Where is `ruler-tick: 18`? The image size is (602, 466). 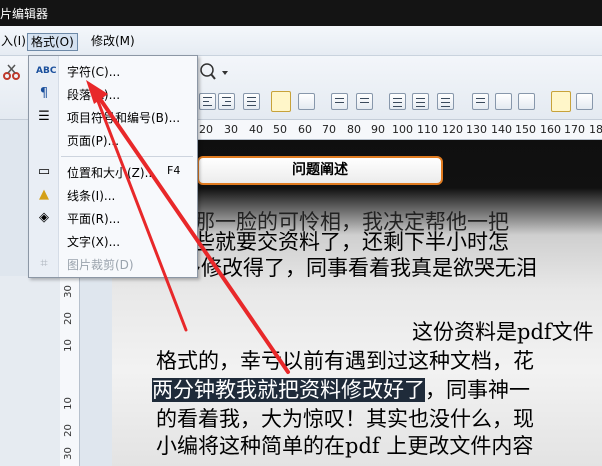
ruler-tick: 18 is located at coordinates (595, 129).